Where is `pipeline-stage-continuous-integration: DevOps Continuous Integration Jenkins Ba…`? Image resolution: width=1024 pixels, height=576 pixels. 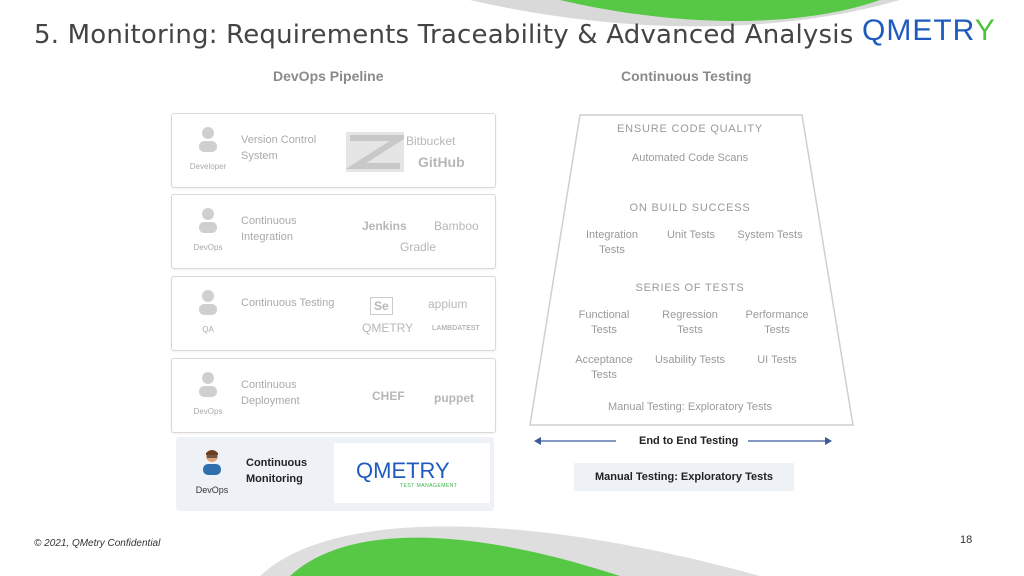 pipeline-stage-continuous-integration: DevOps Continuous Integration Jenkins Ba… is located at coordinates (333, 231).